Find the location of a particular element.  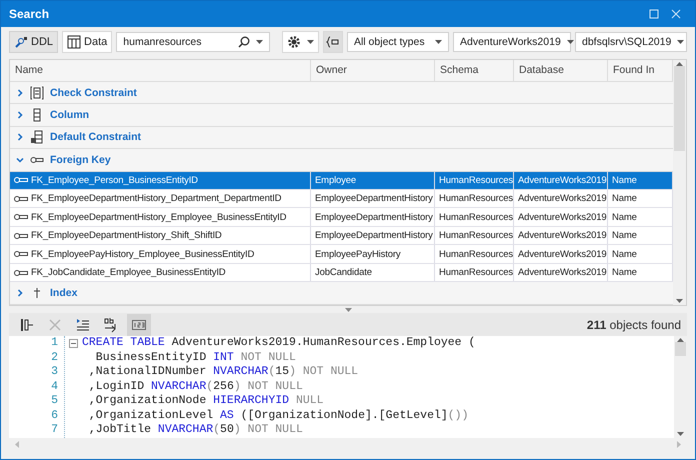

table-cell: FK_EmployeeDepartmentHistory_Department_DepartmentID is located at coordinates (156, 198).